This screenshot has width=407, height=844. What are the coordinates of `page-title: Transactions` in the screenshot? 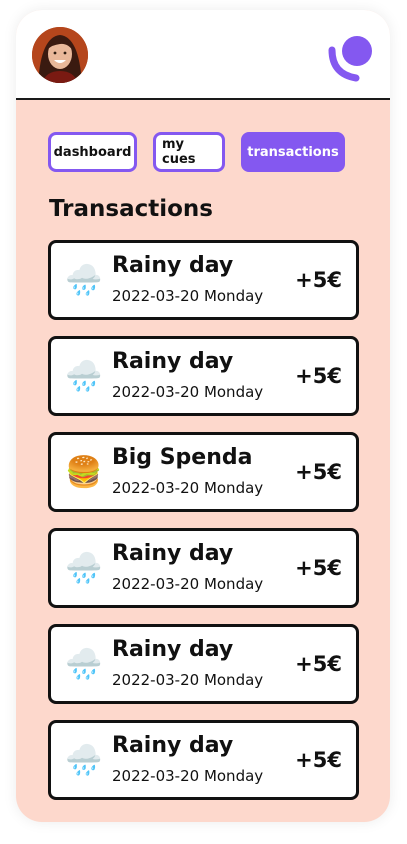 It's located at (131, 209).